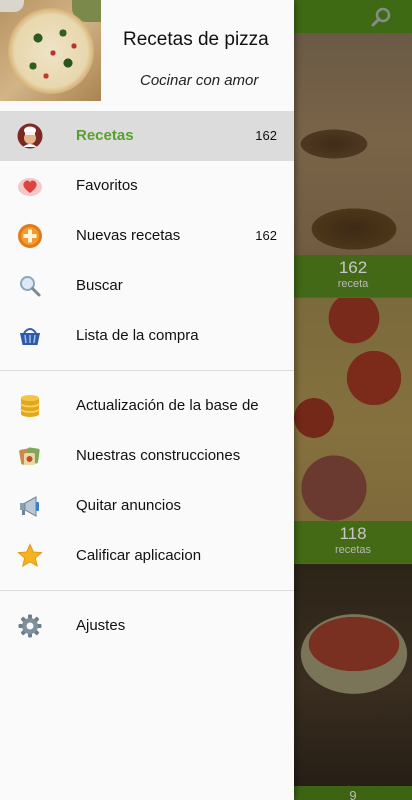 This screenshot has width=412, height=800. I want to click on heart-icon, so click(30, 187).